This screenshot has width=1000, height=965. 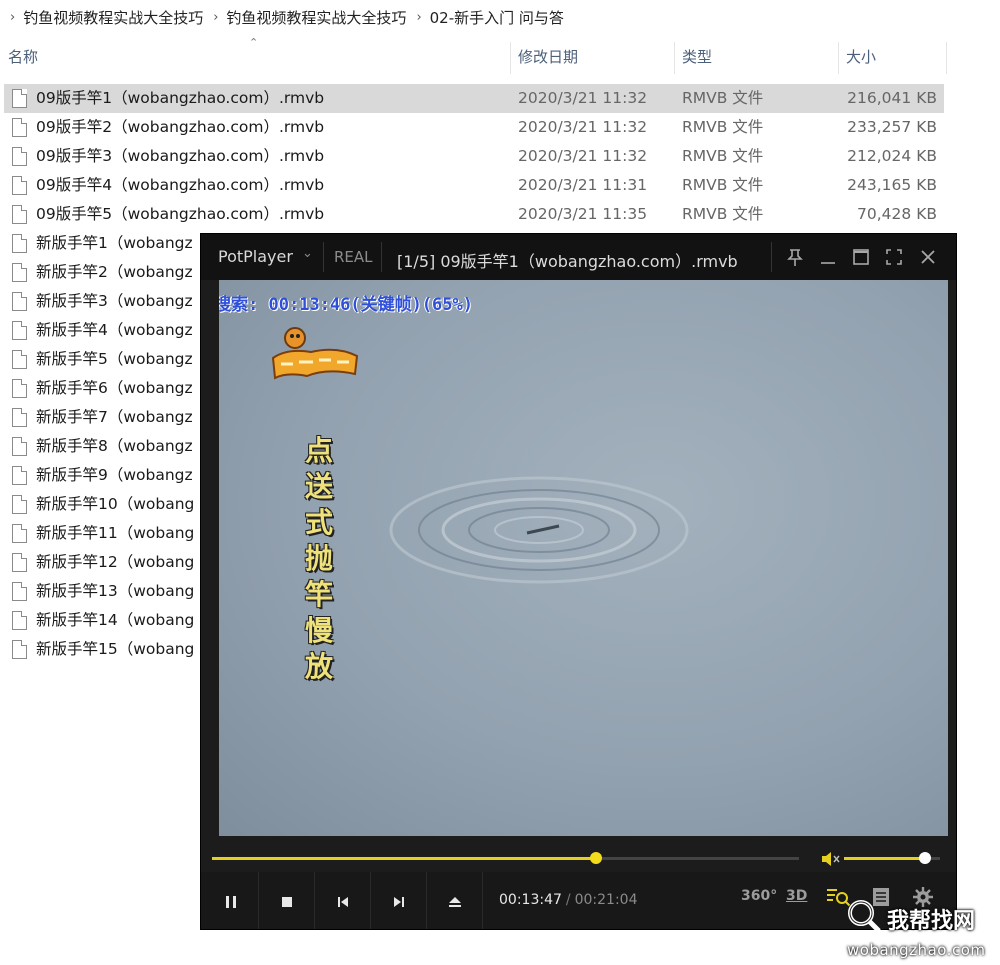 What do you see at coordinates (897, 214) in the screenshot?
I see `file-size: 70,428 KB` at bounding box center [897, 214].